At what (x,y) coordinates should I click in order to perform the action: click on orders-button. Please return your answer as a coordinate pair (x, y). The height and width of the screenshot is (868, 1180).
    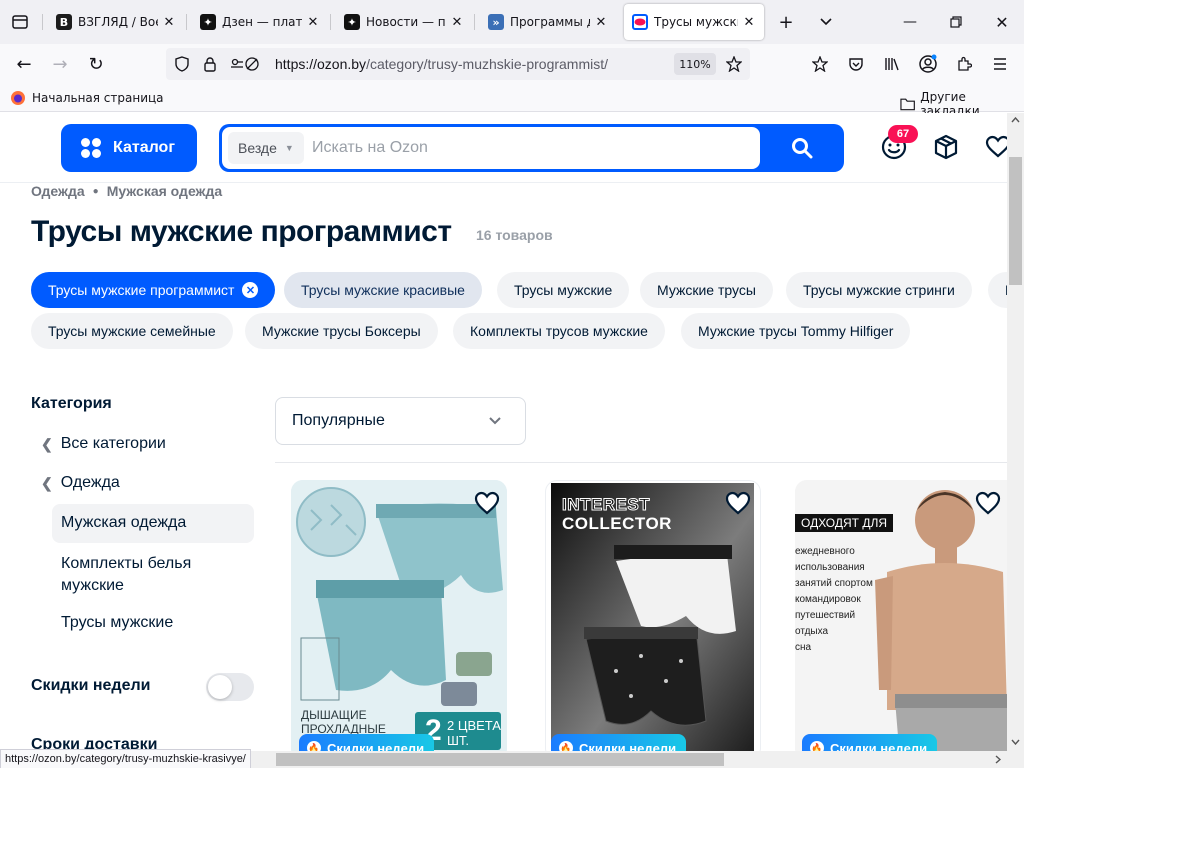
    Looking at the image, I should click on (946, 147).